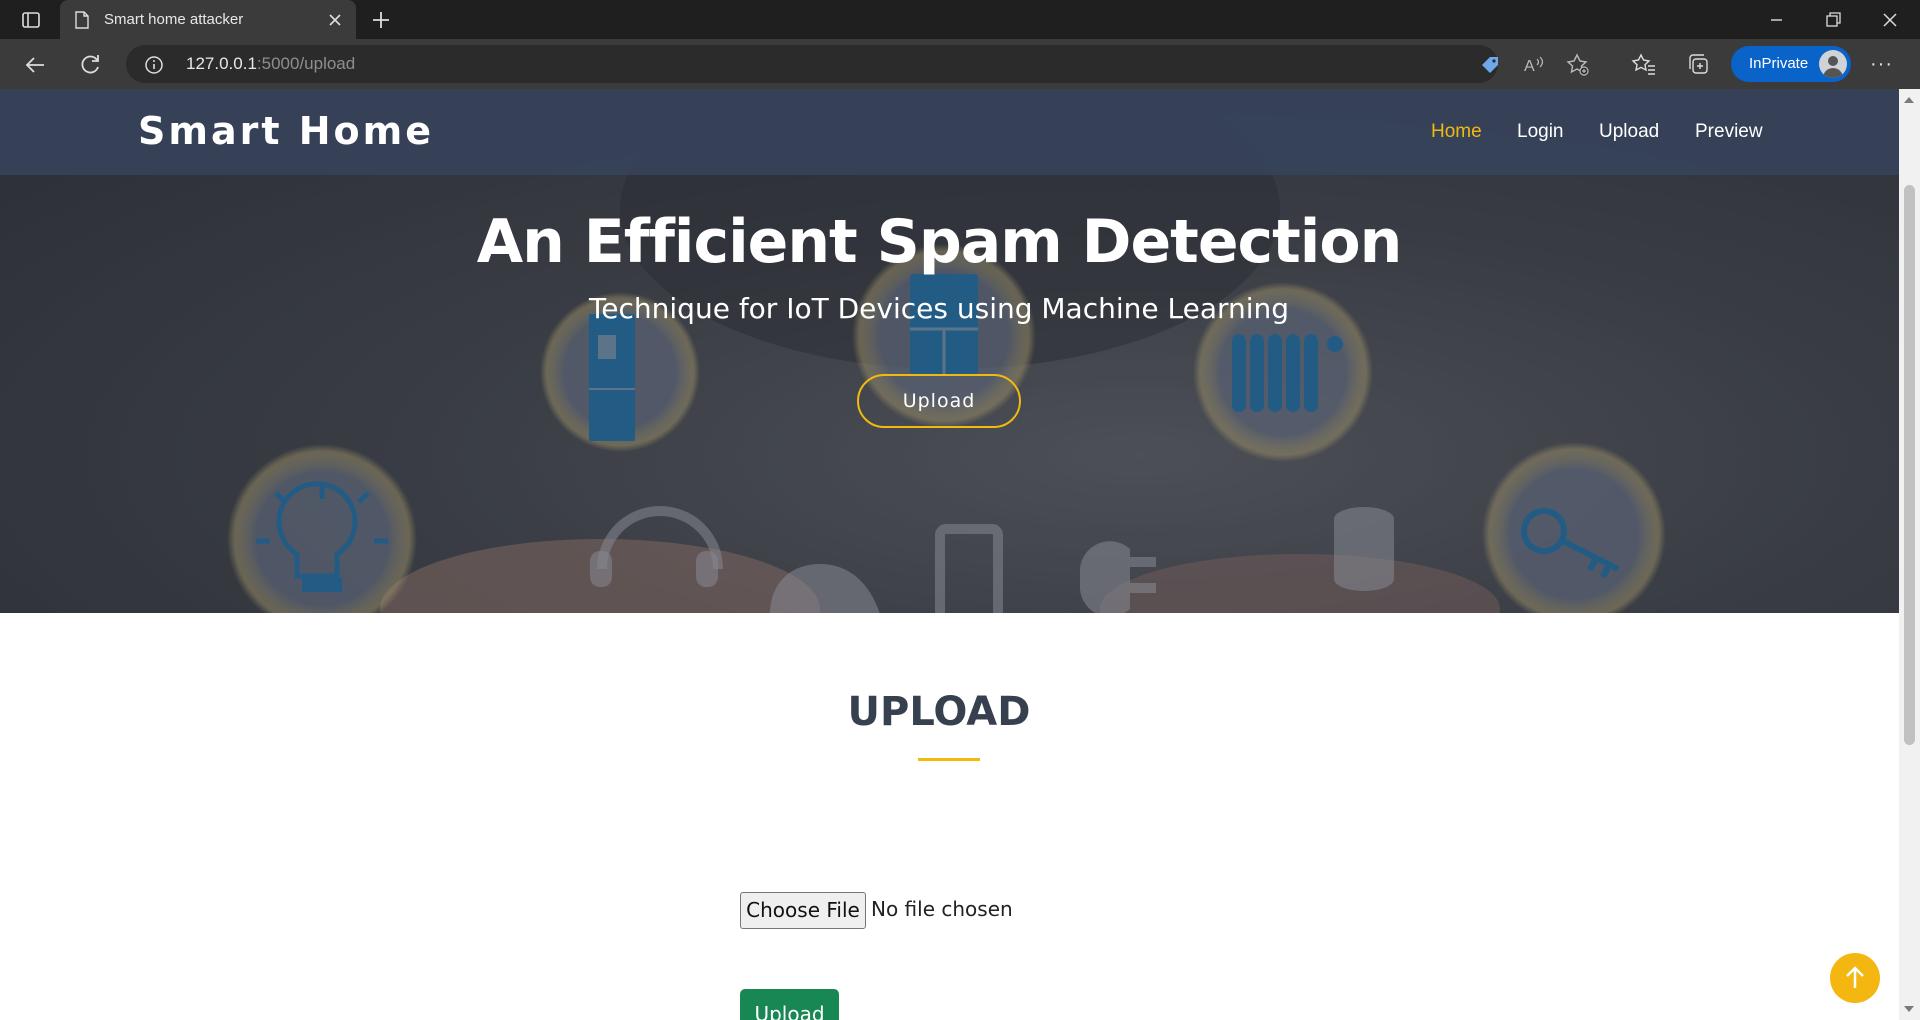  Describe the element at coordinates (381, 20) in the screenshot. I see `plus-icon` at that location.